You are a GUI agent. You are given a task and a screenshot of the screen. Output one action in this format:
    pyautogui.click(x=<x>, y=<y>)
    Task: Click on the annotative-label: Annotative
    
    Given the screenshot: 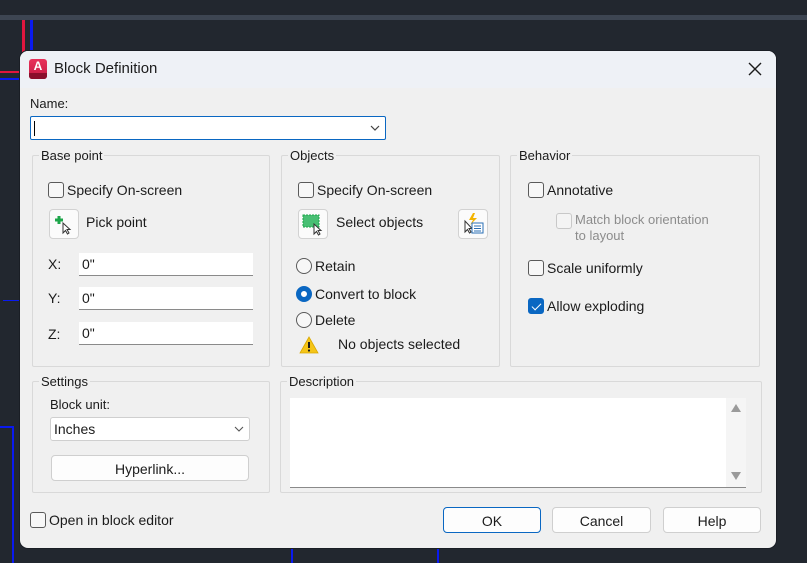 What is the action you would take?
    pyautogui.click(x=580, y=190)
    